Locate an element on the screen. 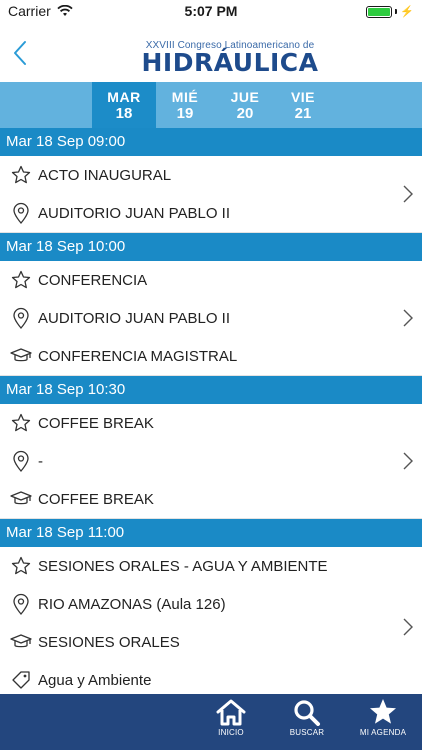 This screenshot has height=750, width=422. time-section-header: Mar 18 Sep 10:30 is located at coordinates (211, 390).